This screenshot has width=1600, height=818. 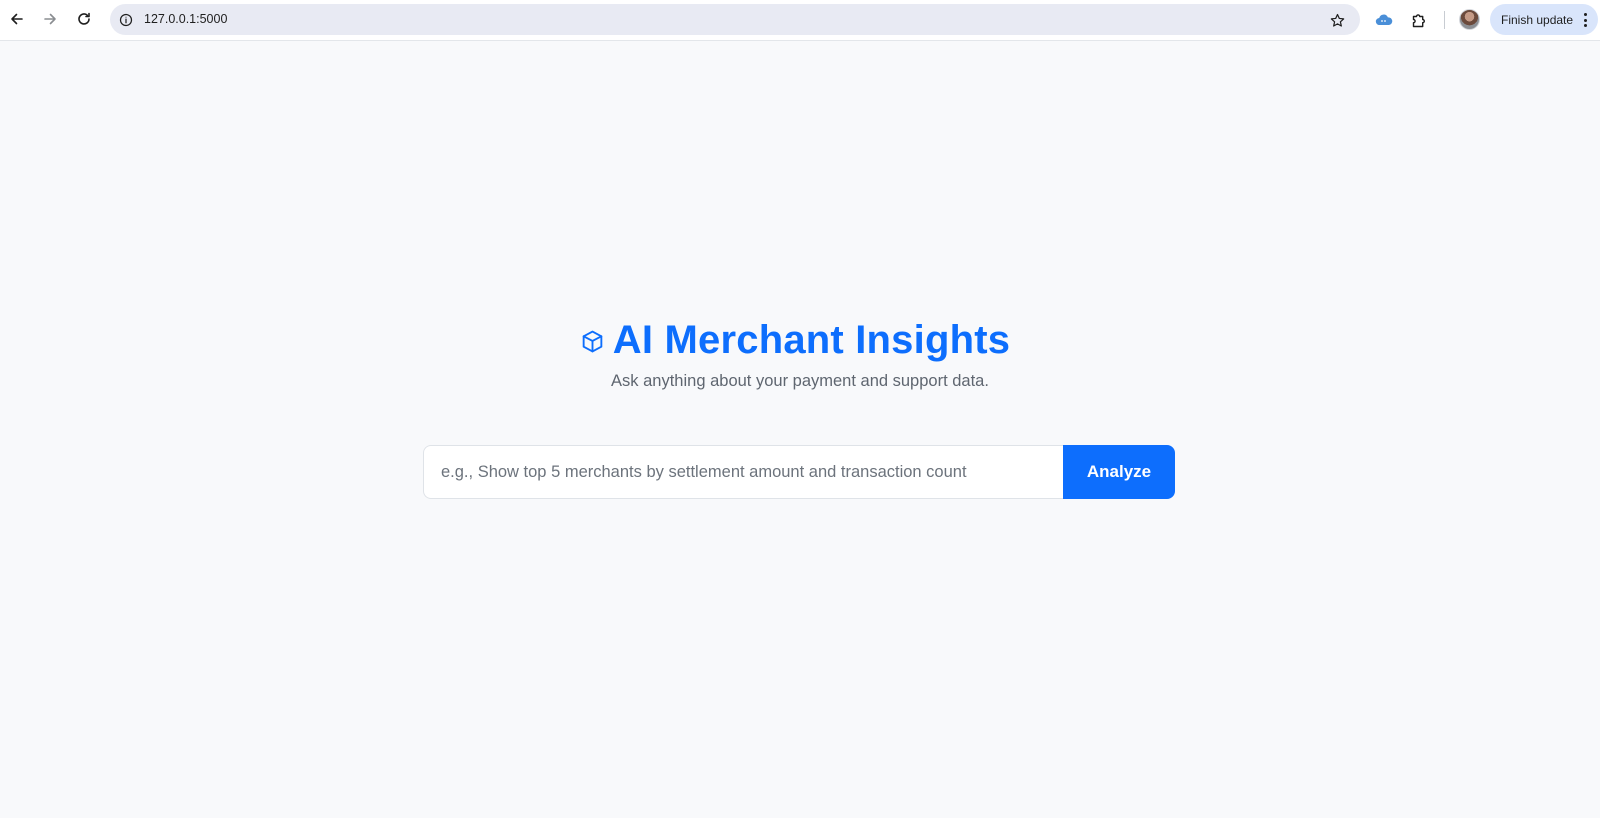 I want to click on bookmark-button, so click(x=1337, y=20).